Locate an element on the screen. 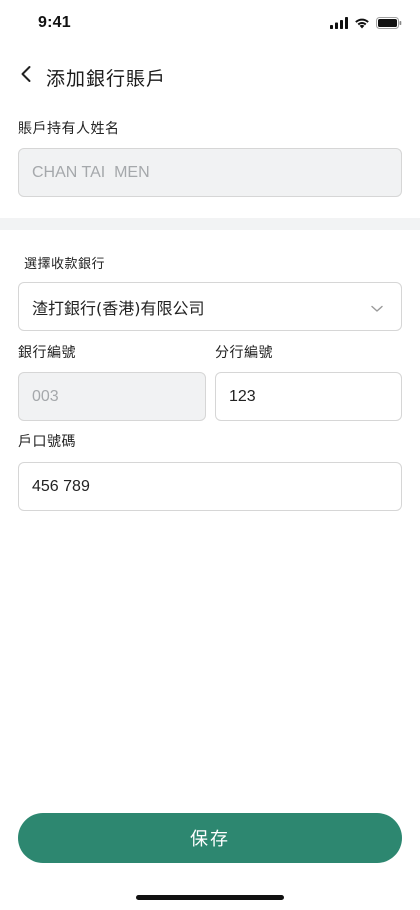 The image size is (420, 910). chevron-down-icon is located at coordinates (377, 309).